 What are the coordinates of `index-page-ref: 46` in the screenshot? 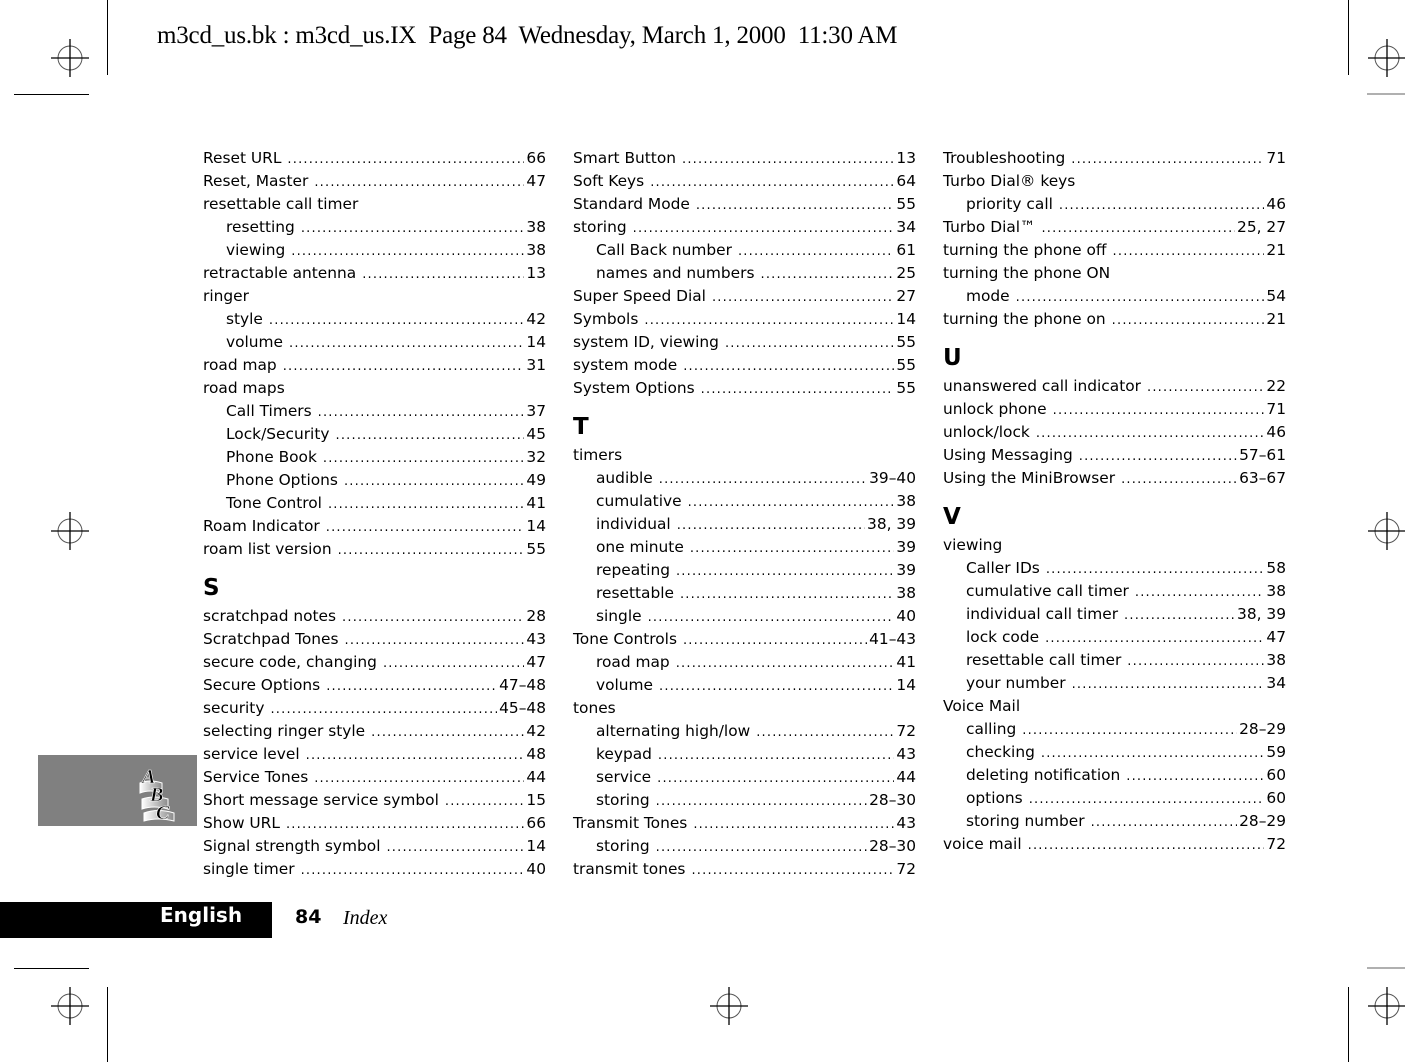 It's located at (1276, 204).